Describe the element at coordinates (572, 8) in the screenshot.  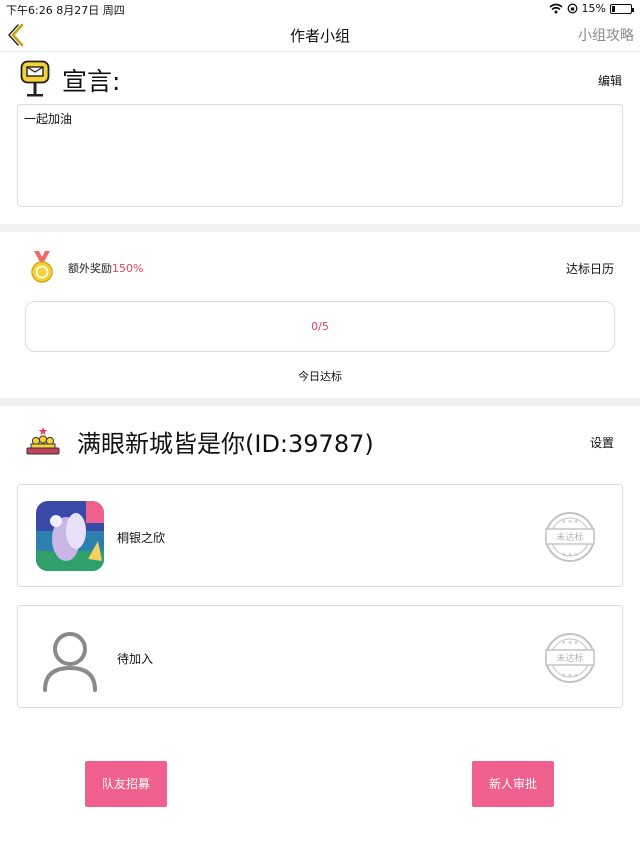
I see `orientation-lock-icon` at that location.